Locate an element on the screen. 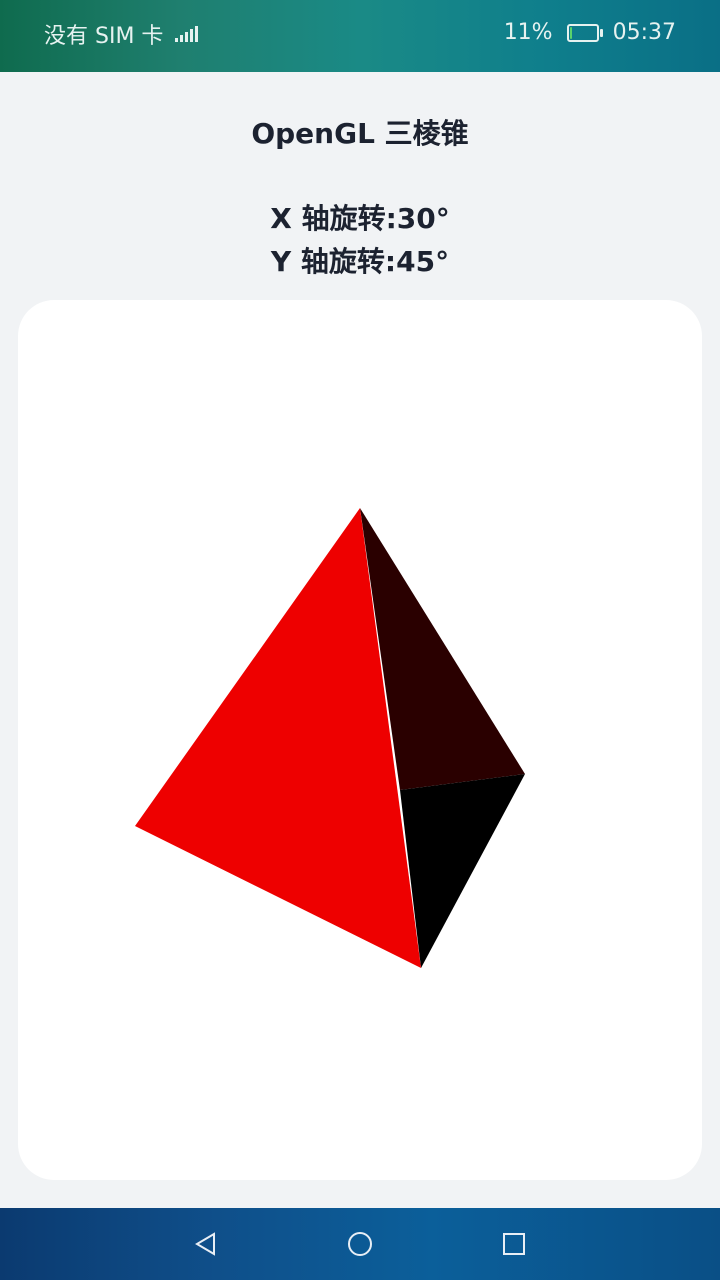 The width and height of the screenshot is (720, 1280). y-rotation-label: Y 轴旋转:45° is located at coordinates (360, 261).